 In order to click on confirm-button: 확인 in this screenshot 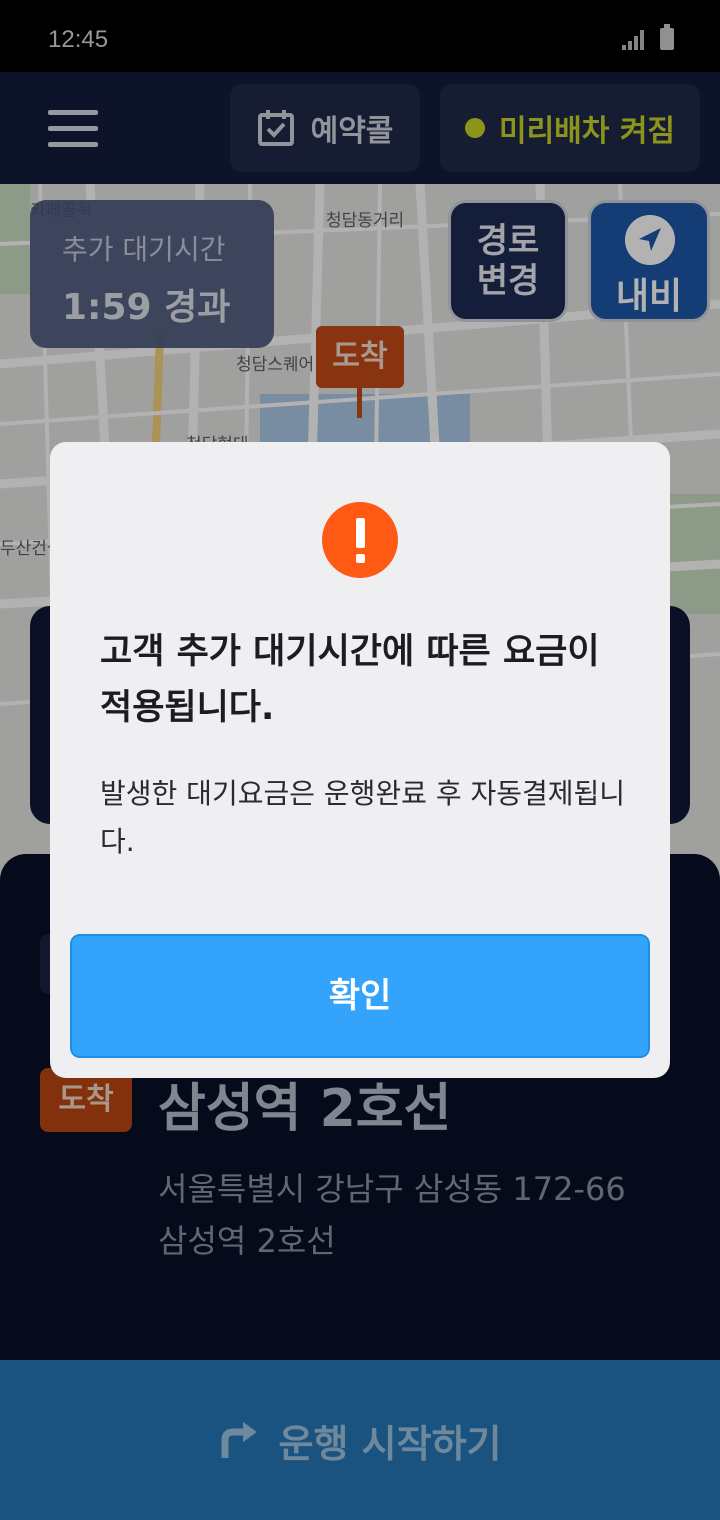, I will do `click(360, 996)`.